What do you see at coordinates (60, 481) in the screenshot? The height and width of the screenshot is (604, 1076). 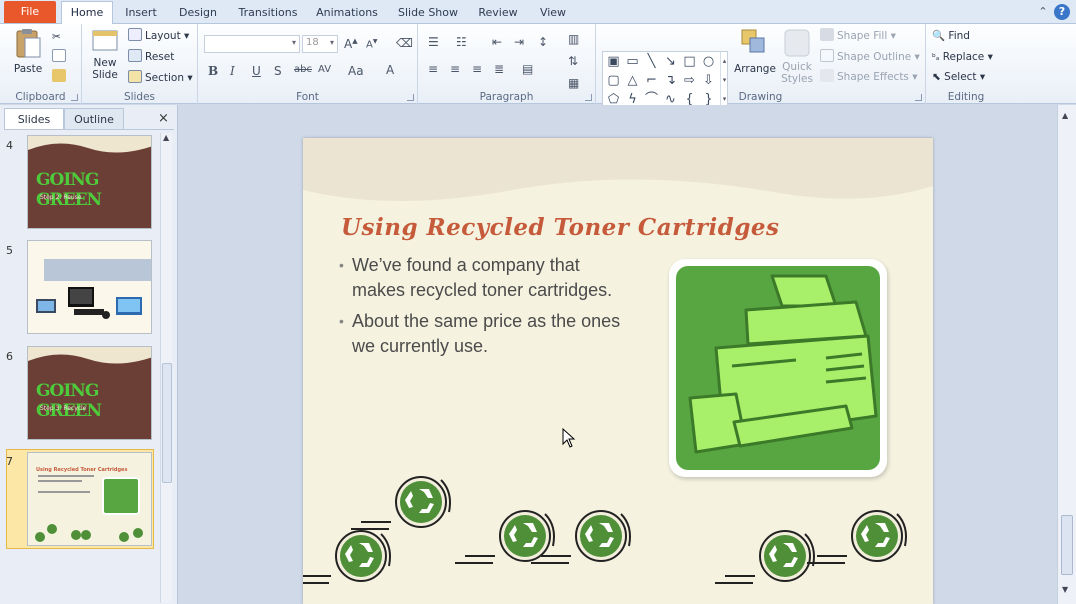 I see `thumb-line` at bounding box center [60, 481].